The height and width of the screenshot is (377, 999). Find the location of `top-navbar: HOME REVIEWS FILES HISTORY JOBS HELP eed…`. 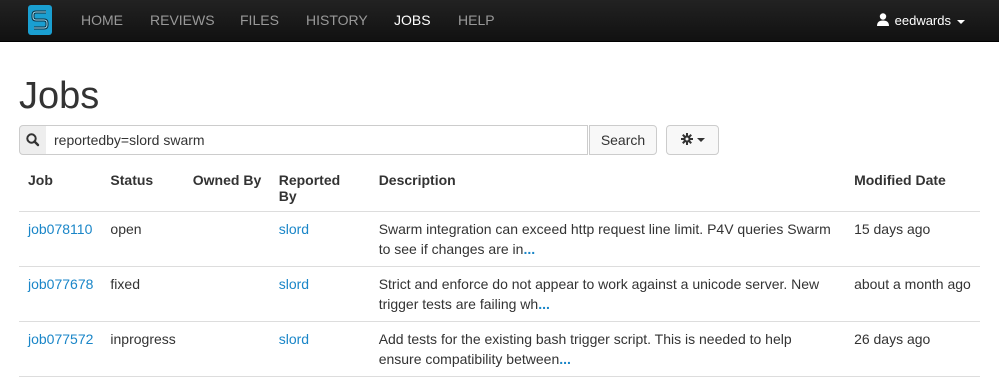

top-navbar: HOME REVIEWS FILES HISTORY JOBS HELP eed… is located at coordinates (499, 21).